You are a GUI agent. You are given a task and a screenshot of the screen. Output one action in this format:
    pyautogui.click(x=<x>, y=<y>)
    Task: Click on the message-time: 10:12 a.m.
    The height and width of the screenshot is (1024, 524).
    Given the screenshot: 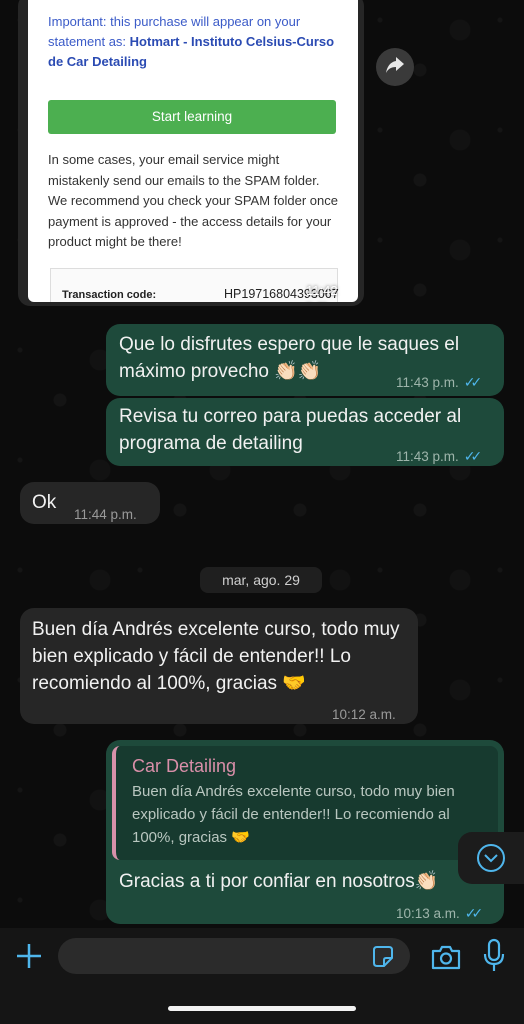 What is the action you would take?
    pyautogui.click(x=364, y=714)
    